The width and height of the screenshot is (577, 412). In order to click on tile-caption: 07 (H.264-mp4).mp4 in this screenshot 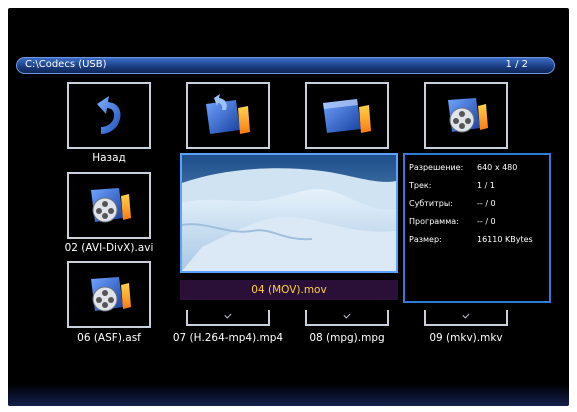, I will do `click(228, 338)`.